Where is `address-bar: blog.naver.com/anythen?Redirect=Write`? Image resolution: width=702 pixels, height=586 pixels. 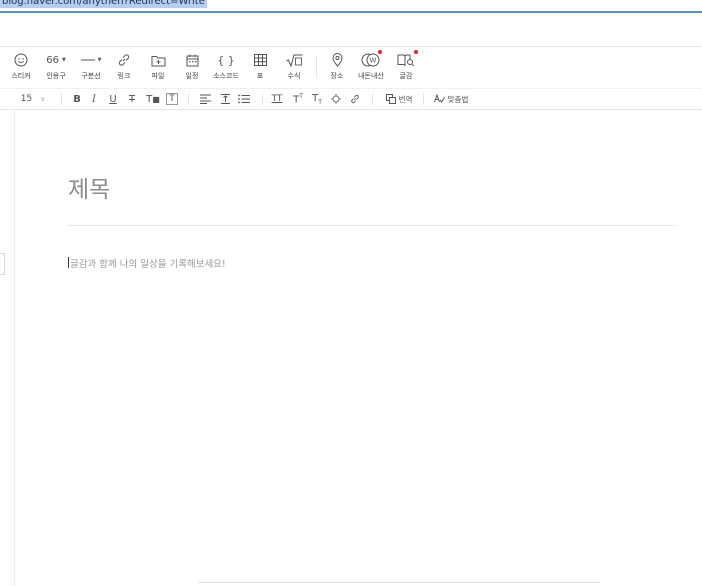
address-bar: blog.naver.com/anythen?Redirect=Write is located at coordinates (351, 6).